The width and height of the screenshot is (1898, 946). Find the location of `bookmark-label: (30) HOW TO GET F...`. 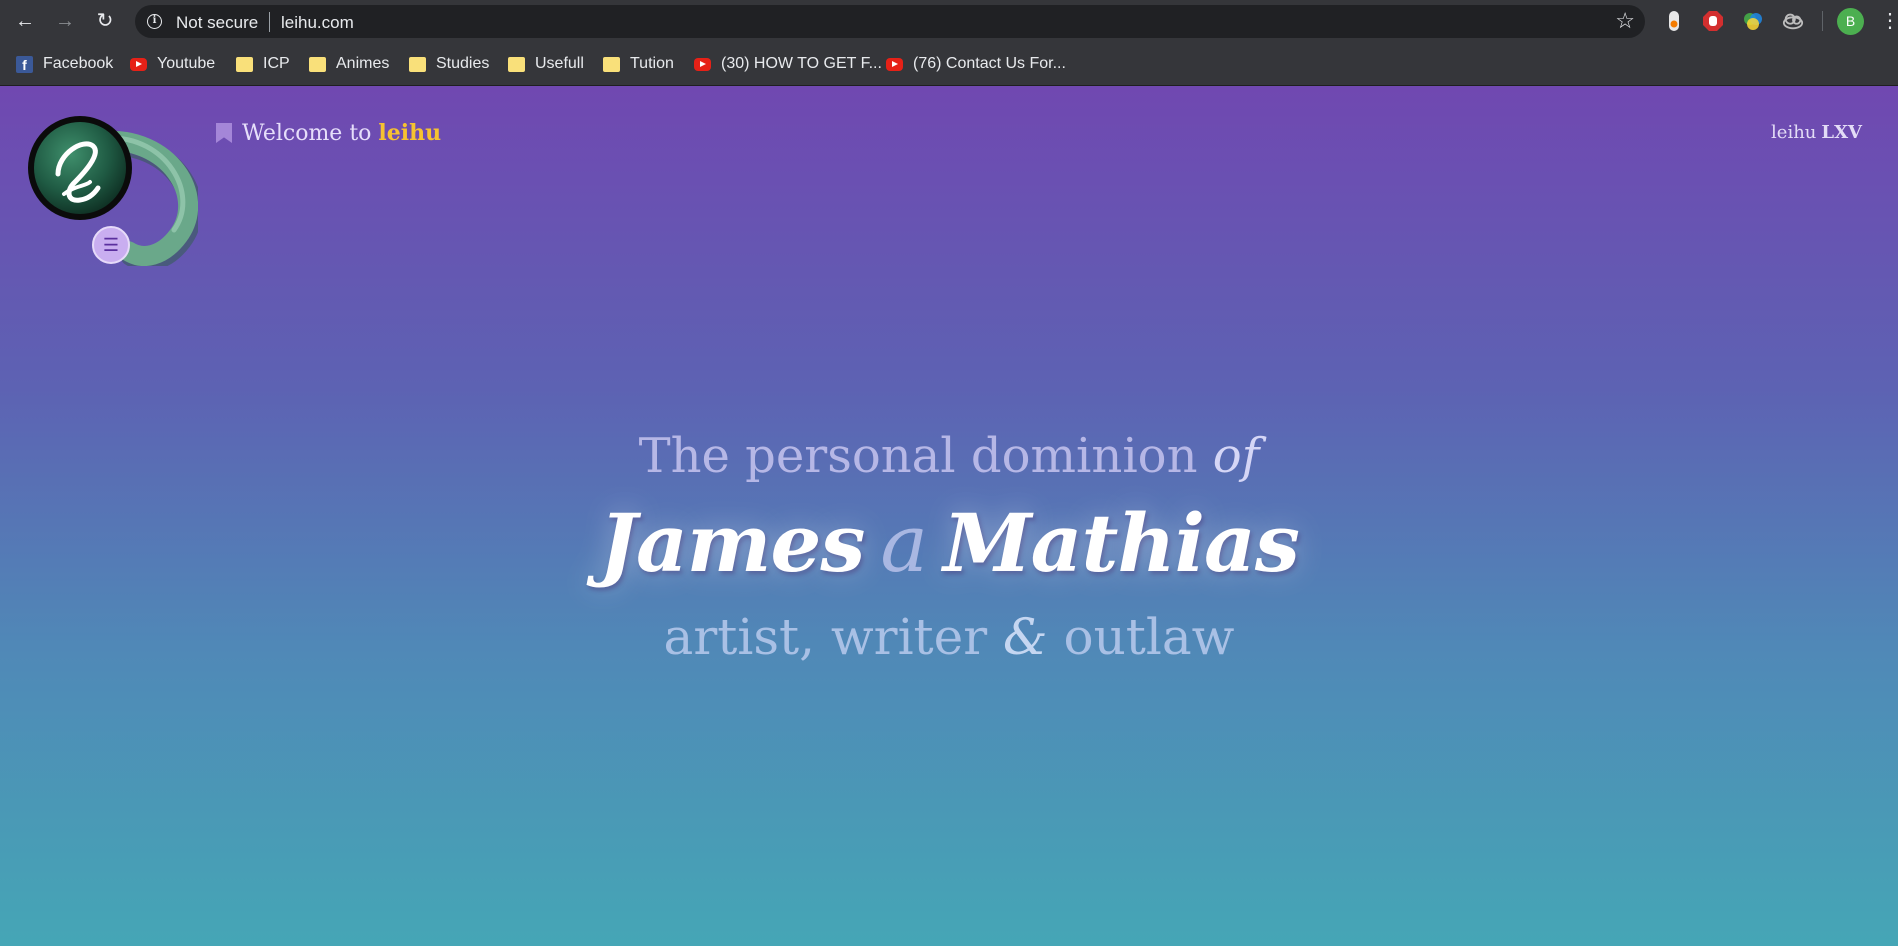

bookmark-label: (30) HOW TO GET F... is located at coordinates (801, 63).